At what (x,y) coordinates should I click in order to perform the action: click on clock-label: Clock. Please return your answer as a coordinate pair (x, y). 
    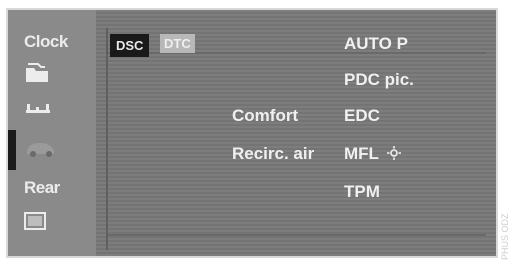
    Looking at the image, I should click on (46, 41).